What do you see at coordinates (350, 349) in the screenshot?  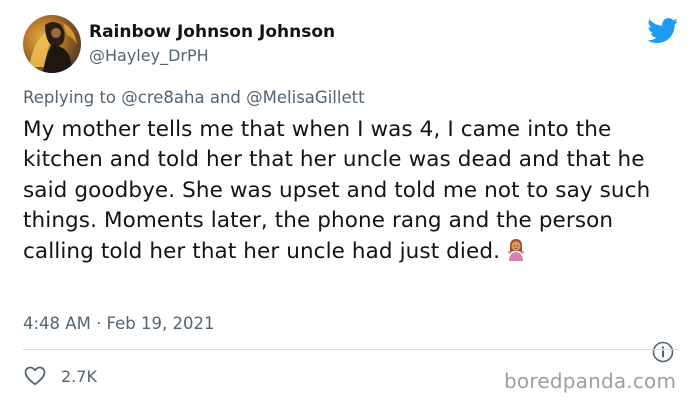 I see `divider` at bounding box center [350, 349].